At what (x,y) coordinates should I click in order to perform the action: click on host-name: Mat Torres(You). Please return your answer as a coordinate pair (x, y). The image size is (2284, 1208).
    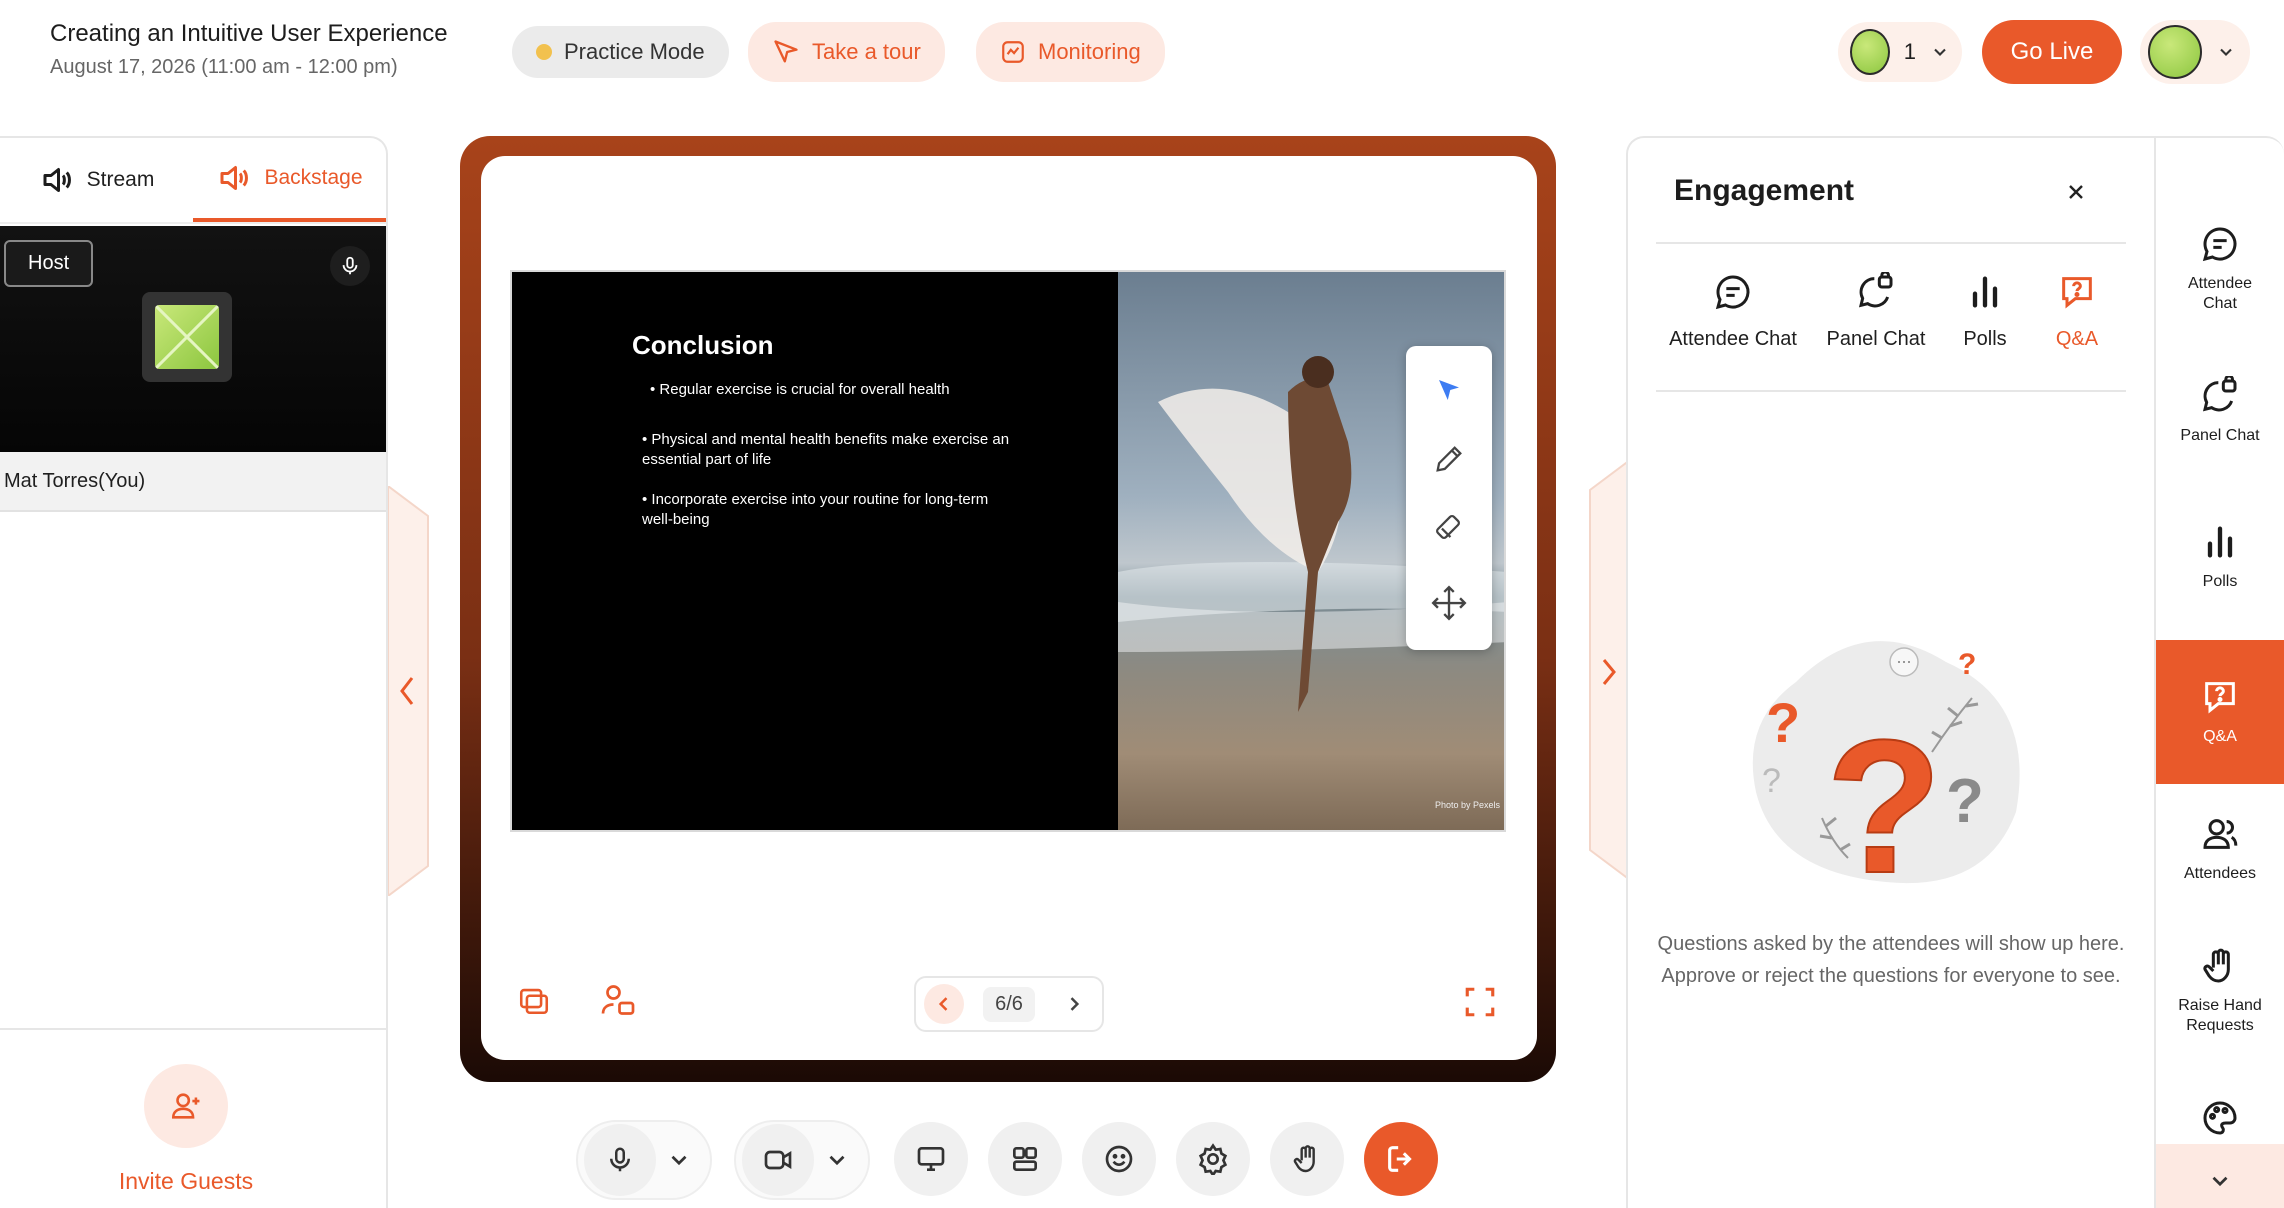
    Looking at the image, I should click on (193, 482).